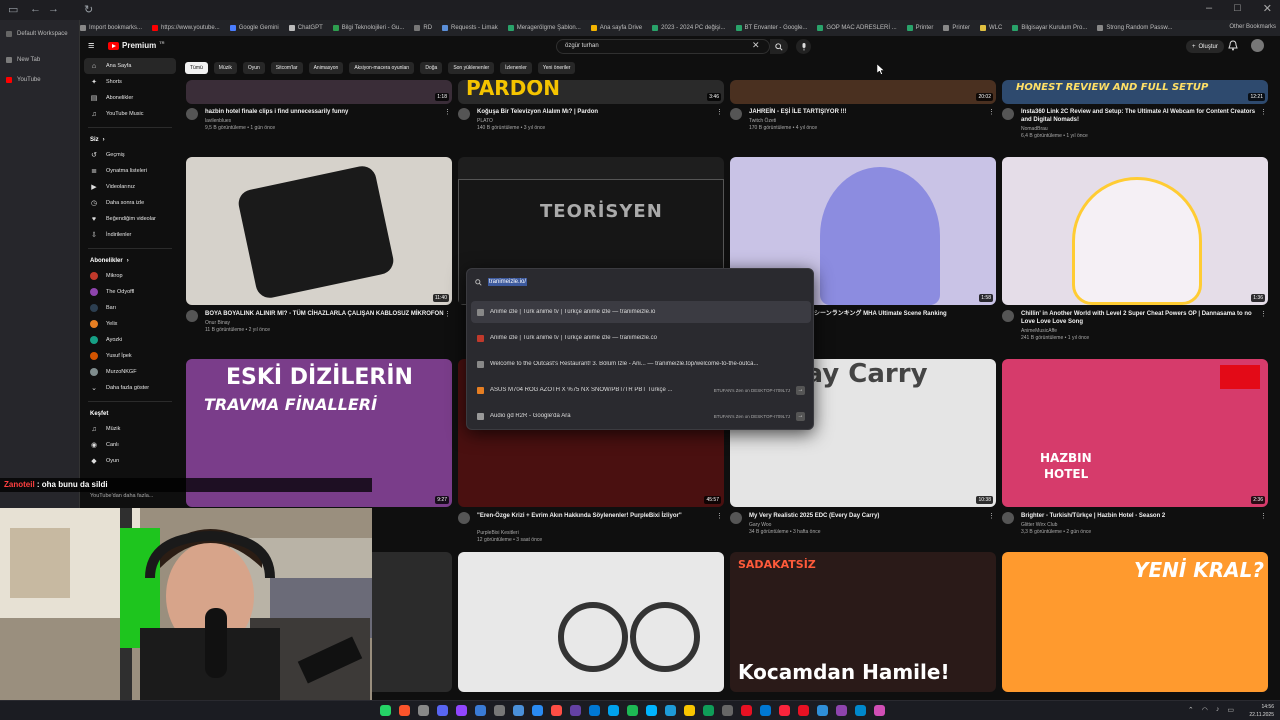 The image size is (1280, 720). I want to click on battery-icon: ▭, so click(1230, 710).